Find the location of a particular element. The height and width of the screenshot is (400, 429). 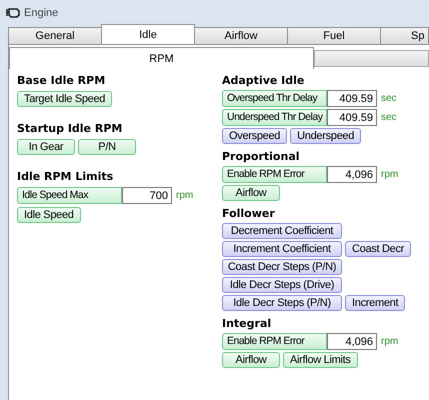

parameter-button: Airflow Limits is located at coordinates (320, 360).